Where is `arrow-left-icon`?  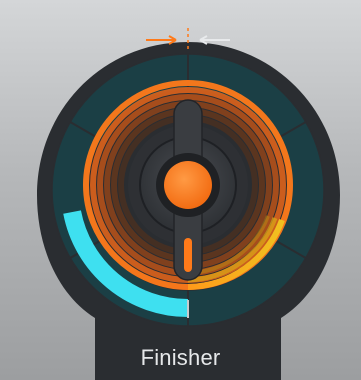
arrow-left-icon is located at coordinates (214, 40).